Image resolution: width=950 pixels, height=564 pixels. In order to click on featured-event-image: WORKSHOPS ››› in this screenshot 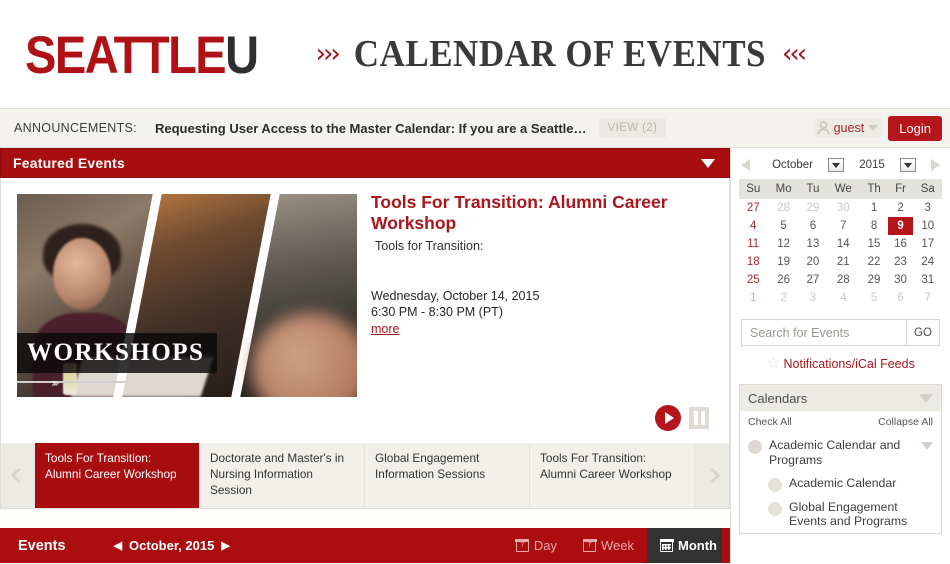, I will do `click(187, 295)`.